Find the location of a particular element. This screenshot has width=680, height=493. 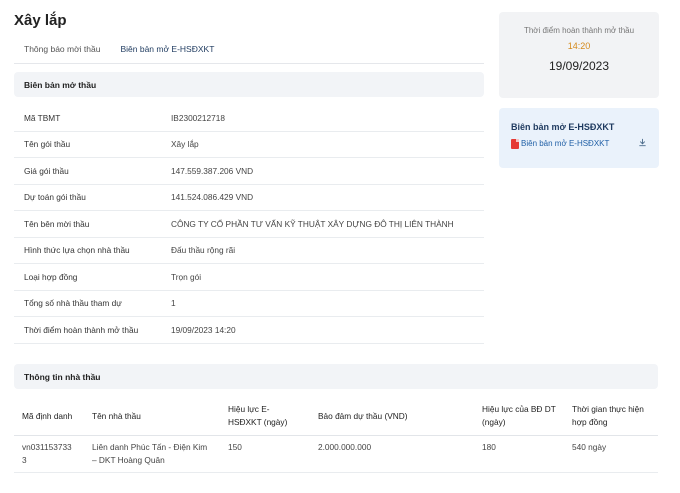

info-label: Hình thức lựa chọn nhà thầu is located at coordinates (77, 250).